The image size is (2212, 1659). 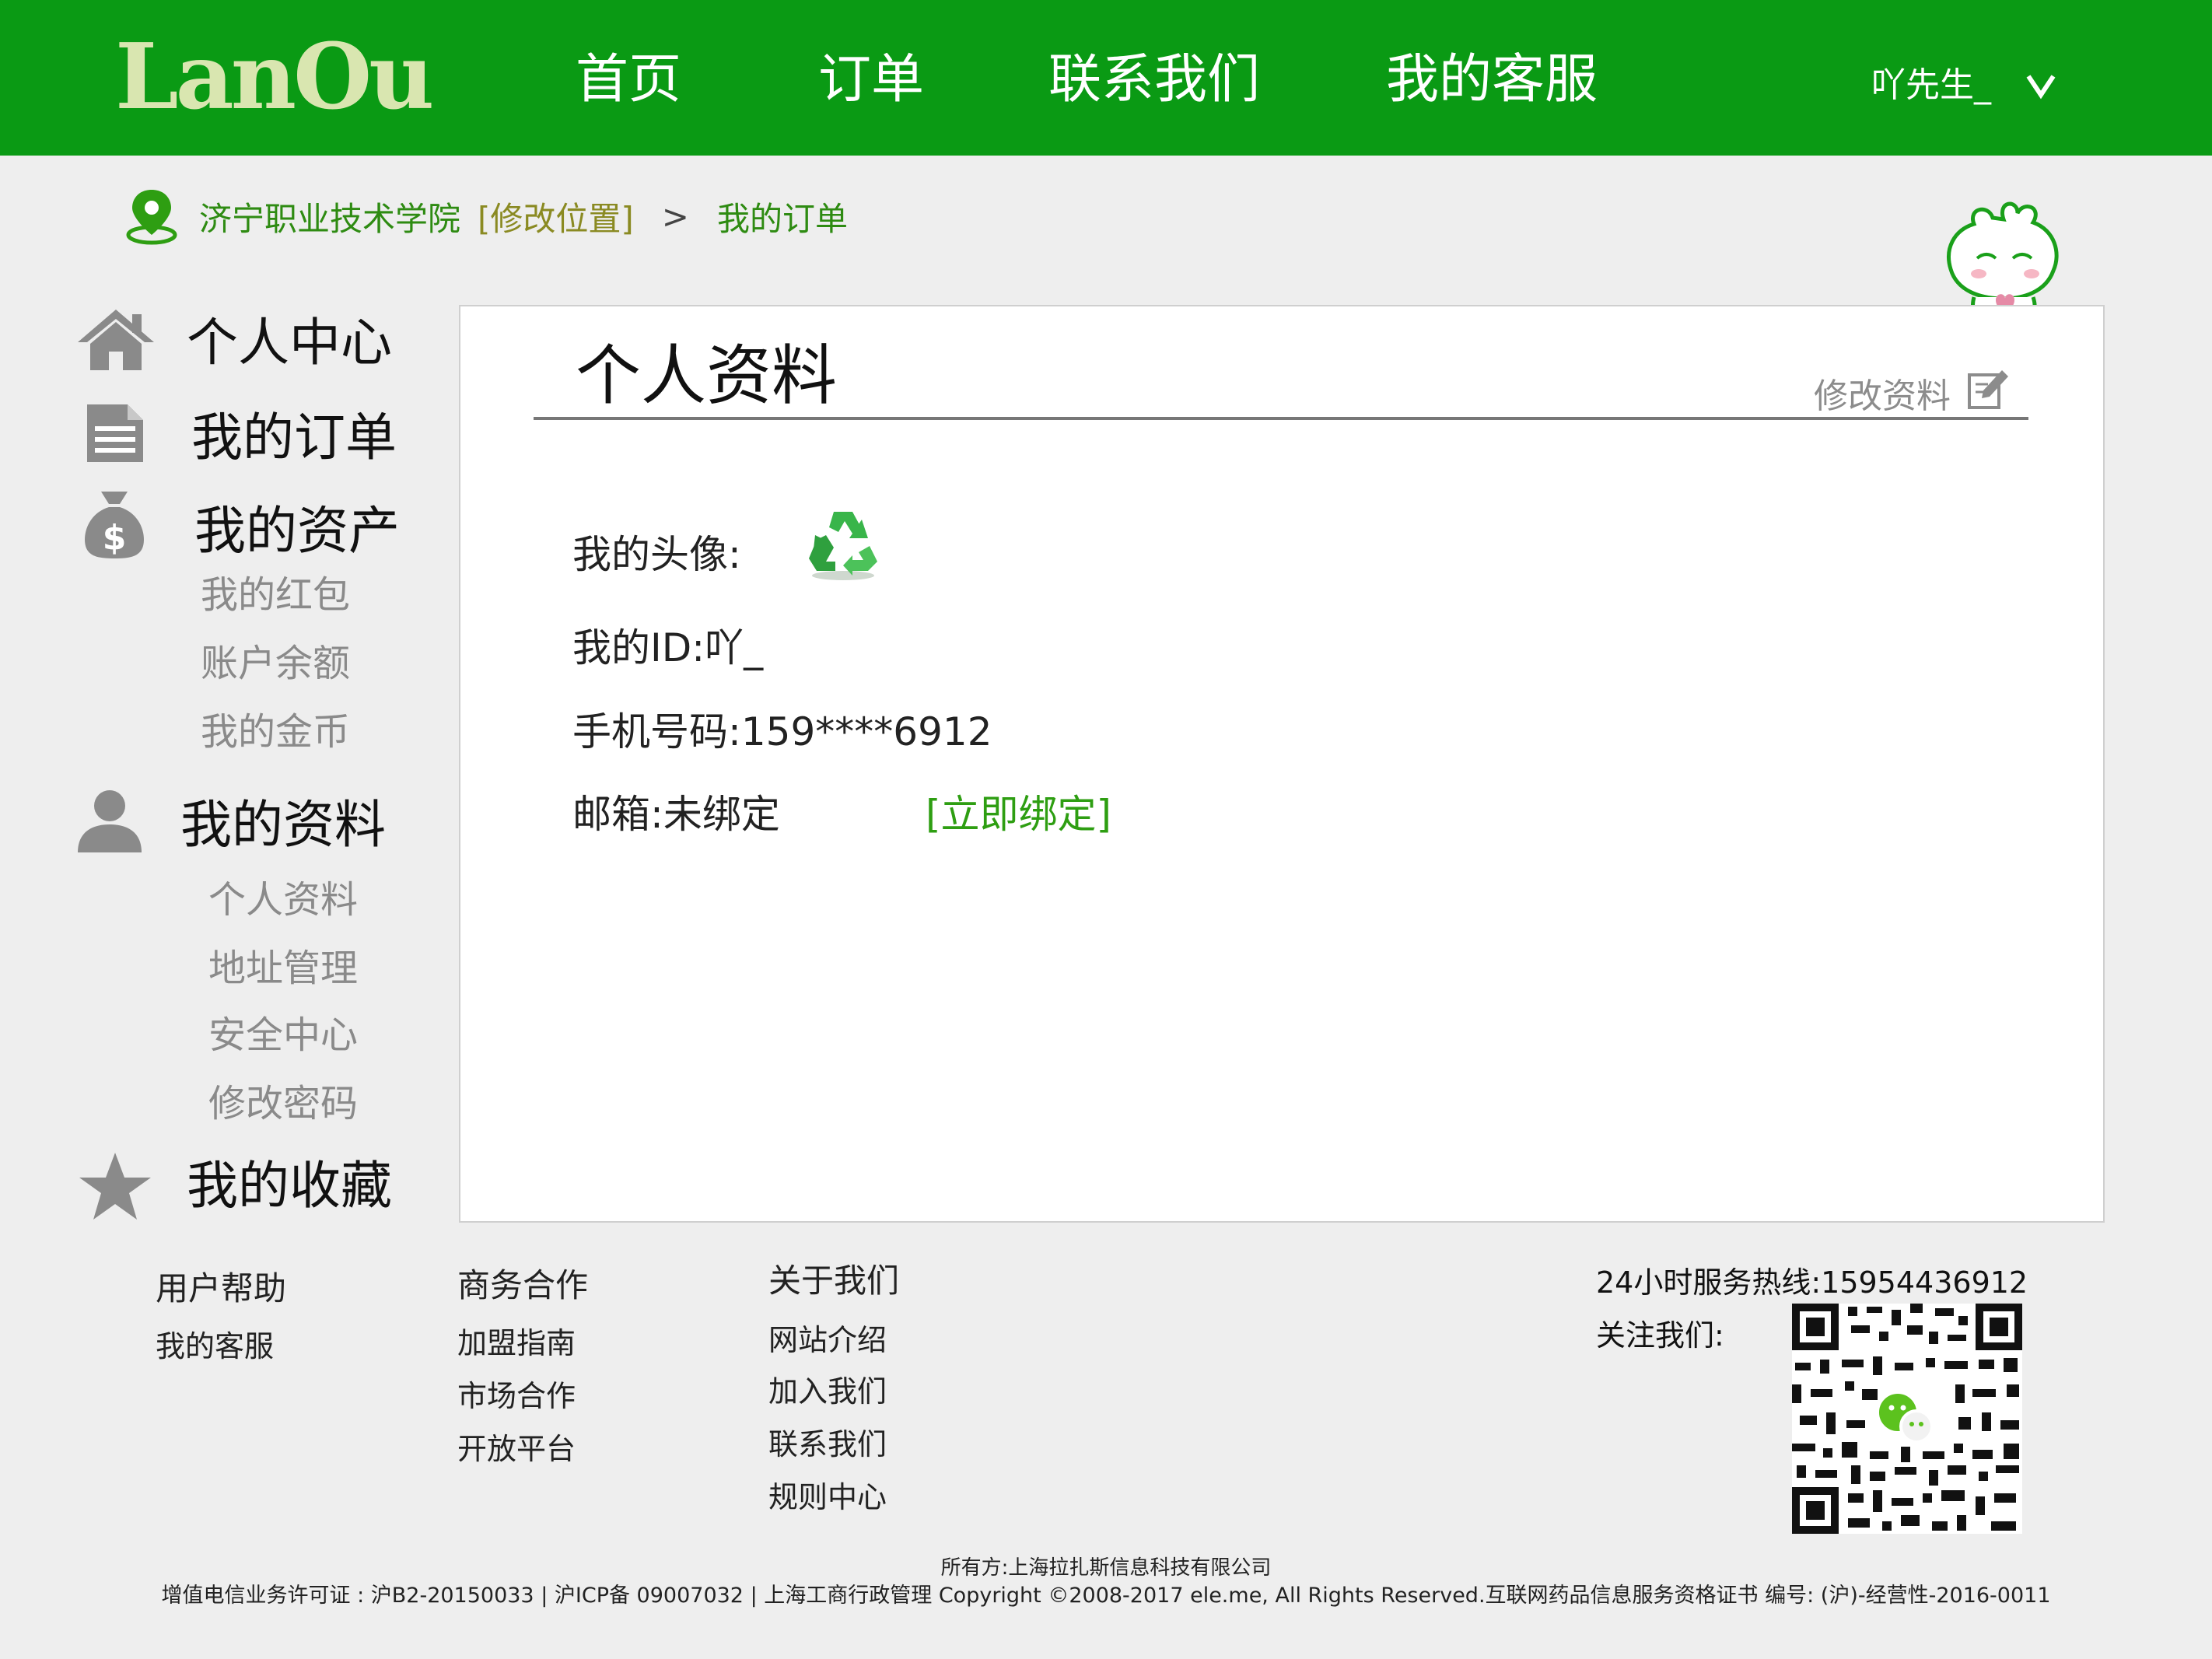 What do you see at coordinates (517, 1396) in the screenshot?
I see `footer-link-market: 市场合作` at bounding box center [517, 1396].